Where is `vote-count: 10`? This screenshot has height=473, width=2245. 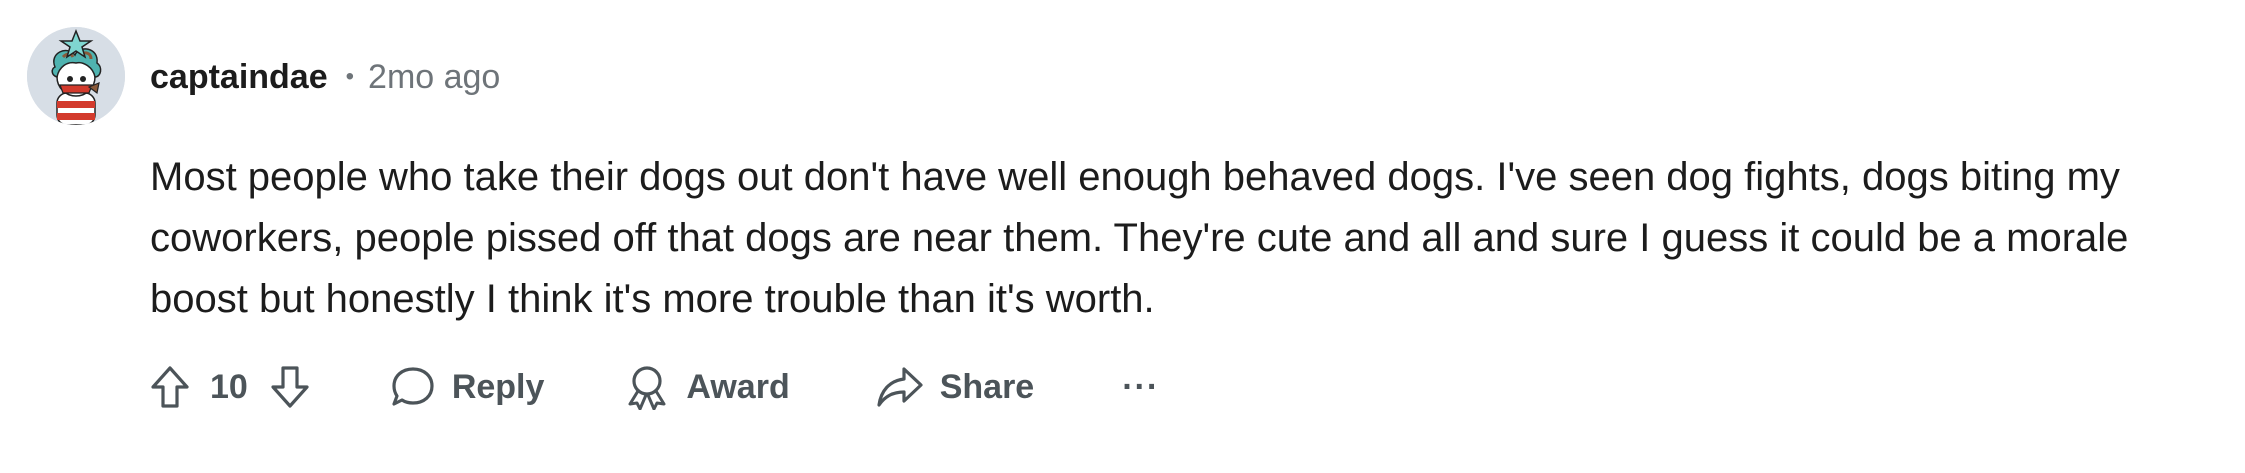 vote-count: 10 is located at coordinates (229, 386).